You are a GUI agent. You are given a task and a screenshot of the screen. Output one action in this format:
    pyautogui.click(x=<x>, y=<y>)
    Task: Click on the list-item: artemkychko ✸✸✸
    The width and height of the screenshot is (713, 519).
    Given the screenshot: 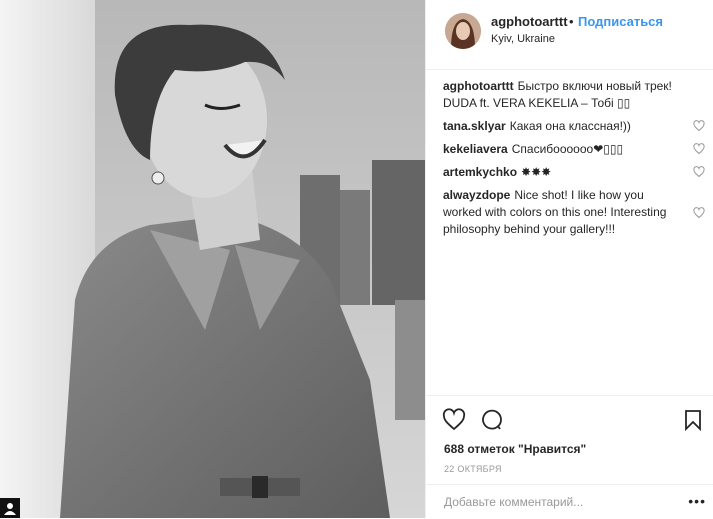 What is the action you would take?
    pyautogui.click(x=574, y=172)
    